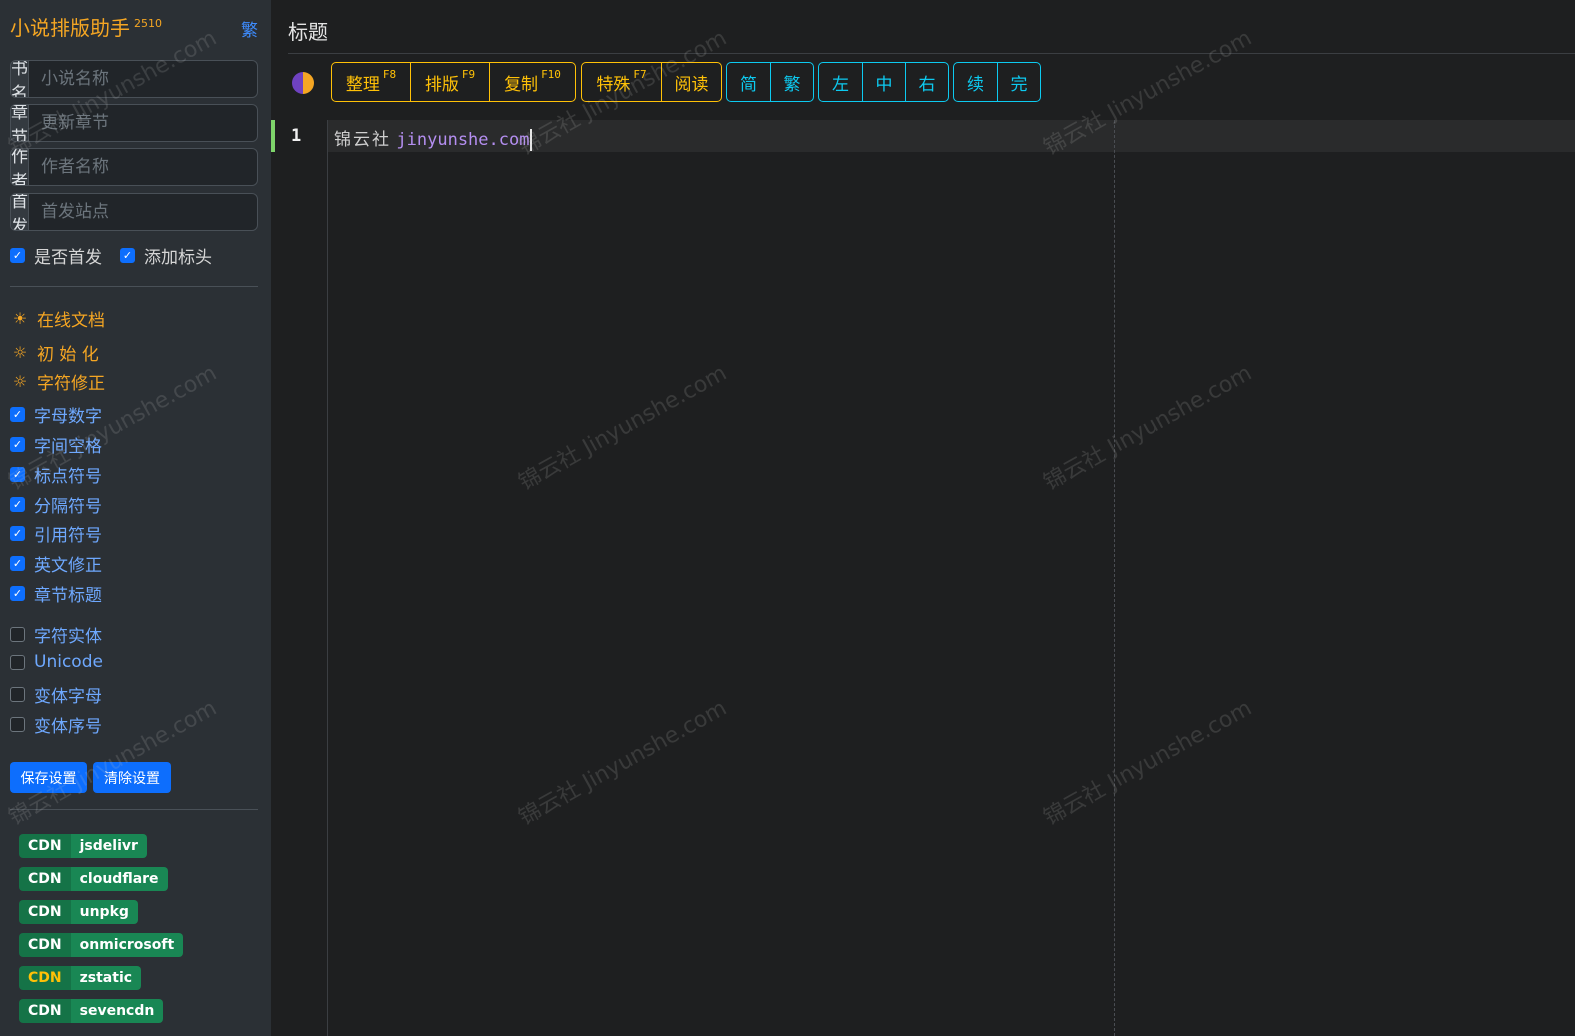  I want to click on option-label: 引用符号, so click(68, 536).